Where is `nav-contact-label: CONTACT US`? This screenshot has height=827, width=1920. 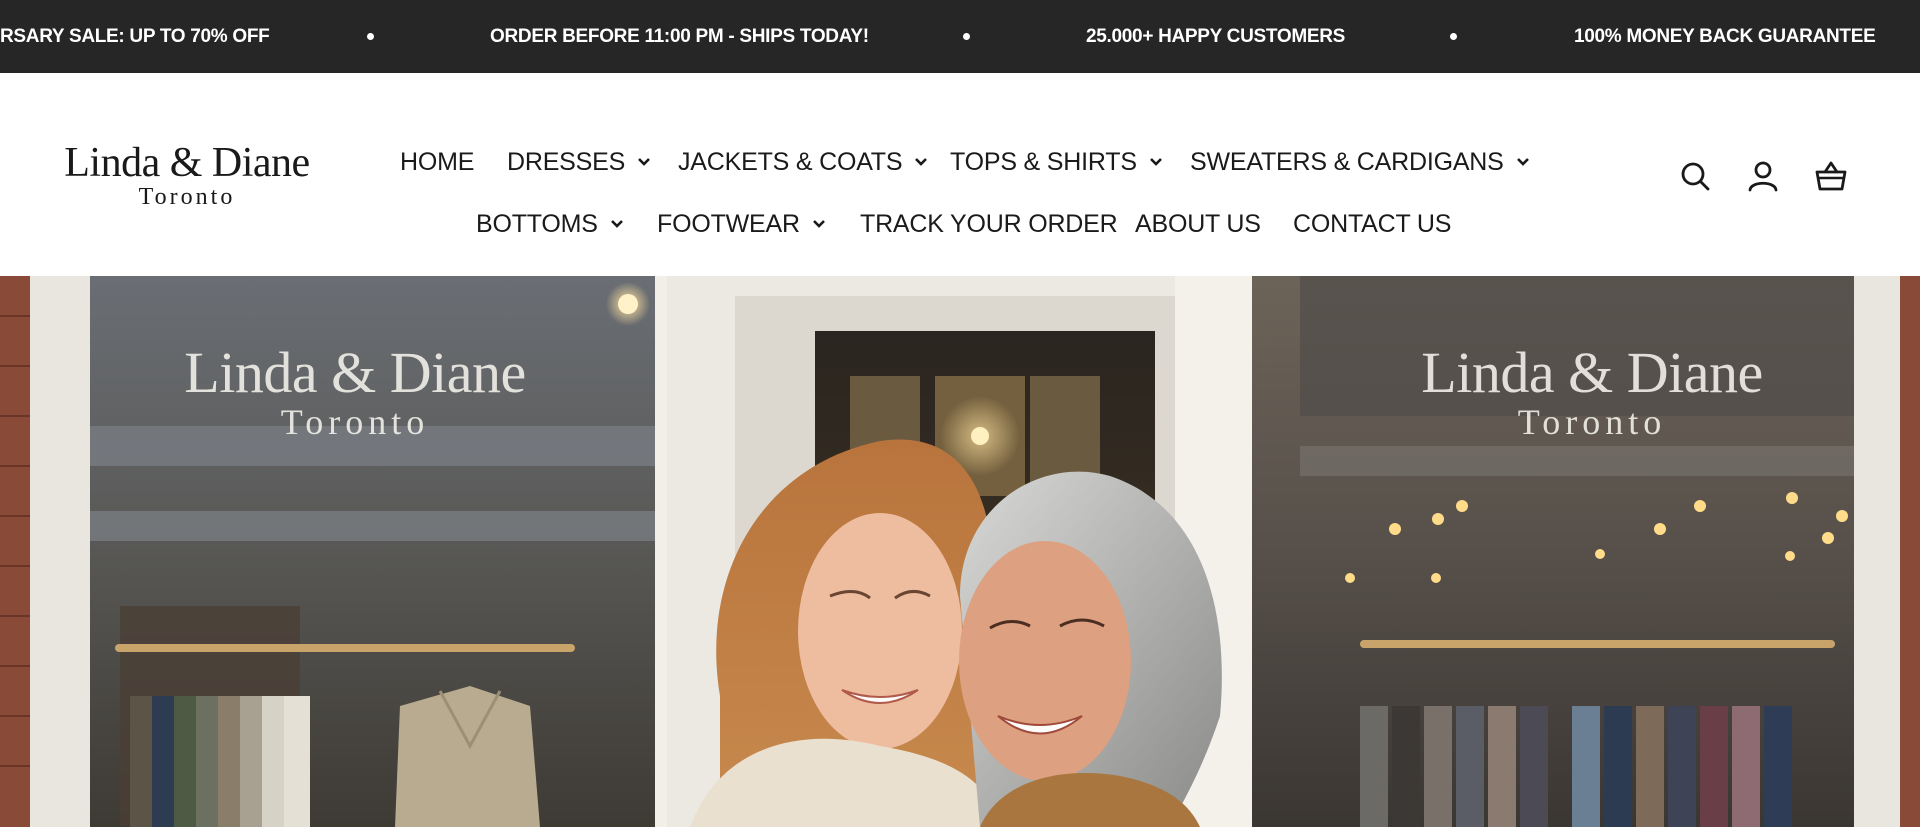
nav-contact-label: CONTACT US is located at coordinates (1372, 224).